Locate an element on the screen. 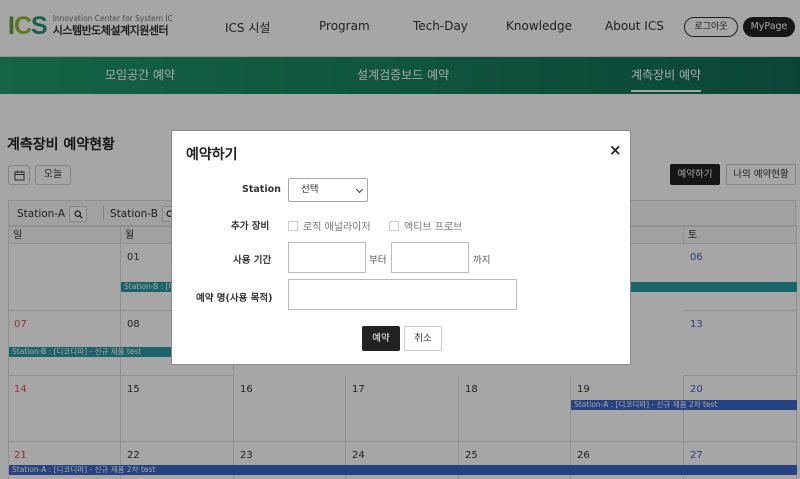 The height and width of the screenshot is (479, 800). submit-reservation-button: 예약 is located at coordinates (381, 338).